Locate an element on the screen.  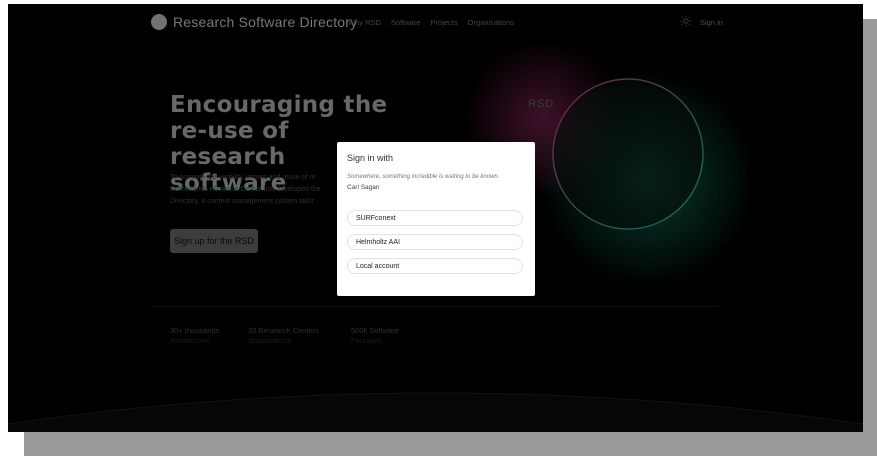
provider-surfconext-button: SURFconext is located at coordinates (435, 218).